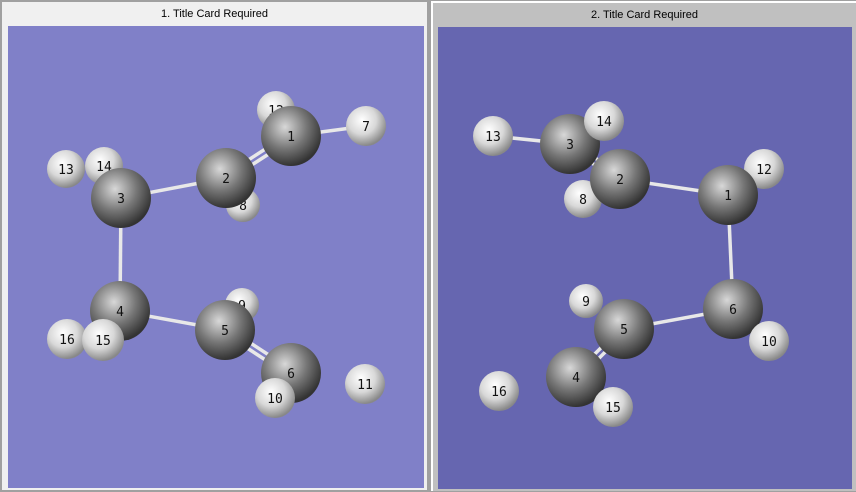  Describe the element at coordinates (764, 170) in the screenshot. I see `atom-label: 12` at that location.